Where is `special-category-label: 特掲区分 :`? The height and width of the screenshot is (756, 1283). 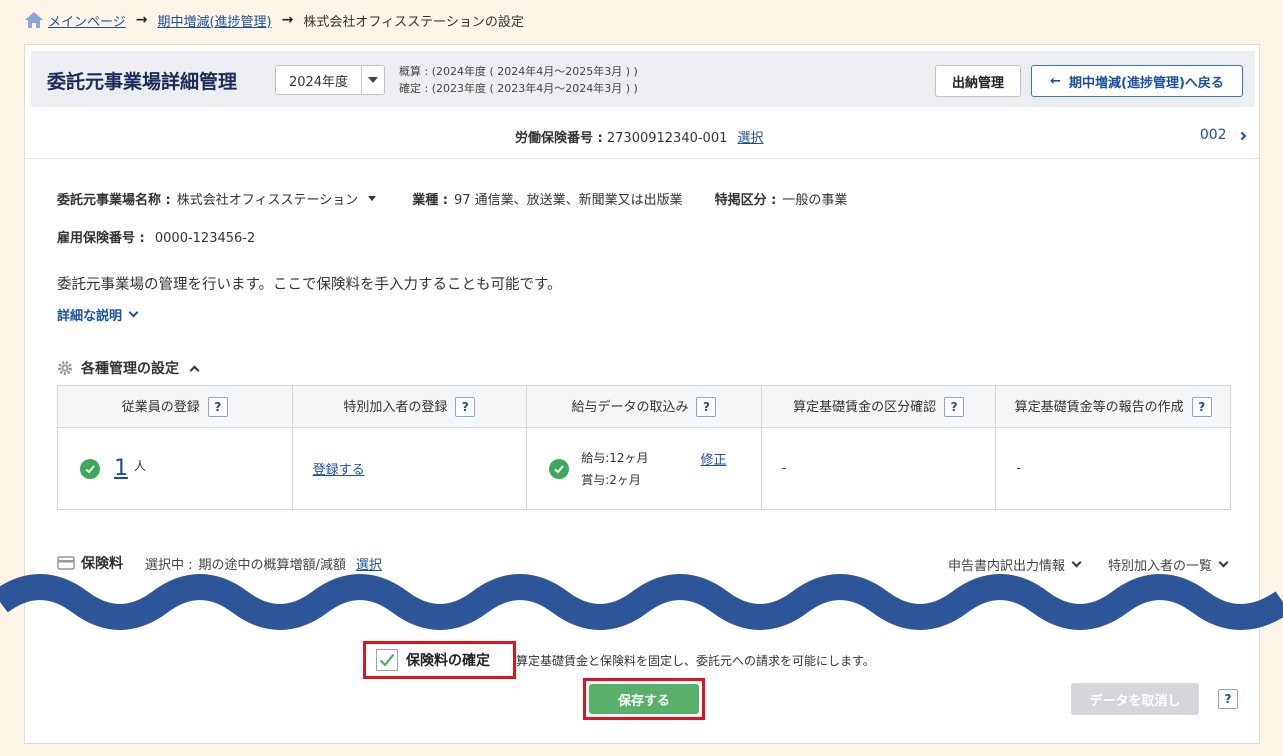
special-category-label: 特掲区分 : is located at coordinates (745, 200).